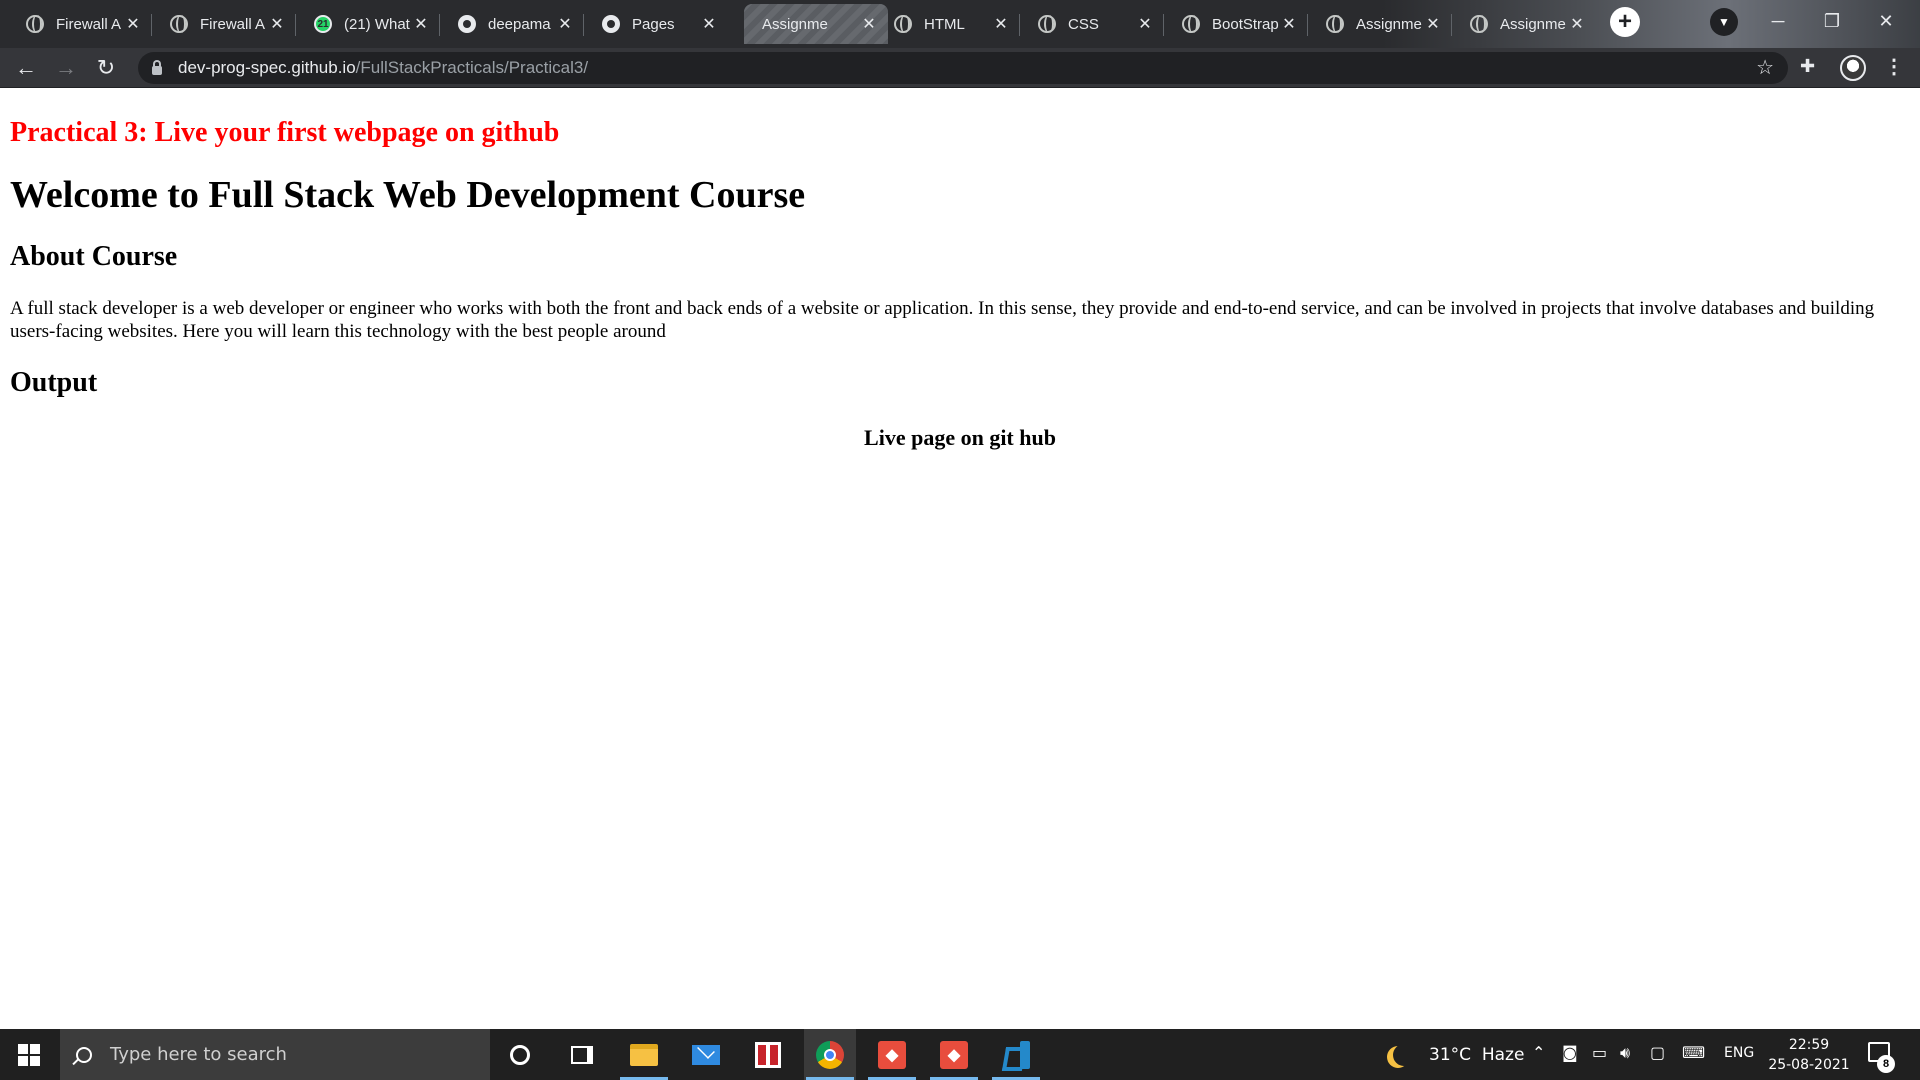 The image size is (1920, 1080). I want to click on tab-8: BootStrap ✕, so click(1236, 24).